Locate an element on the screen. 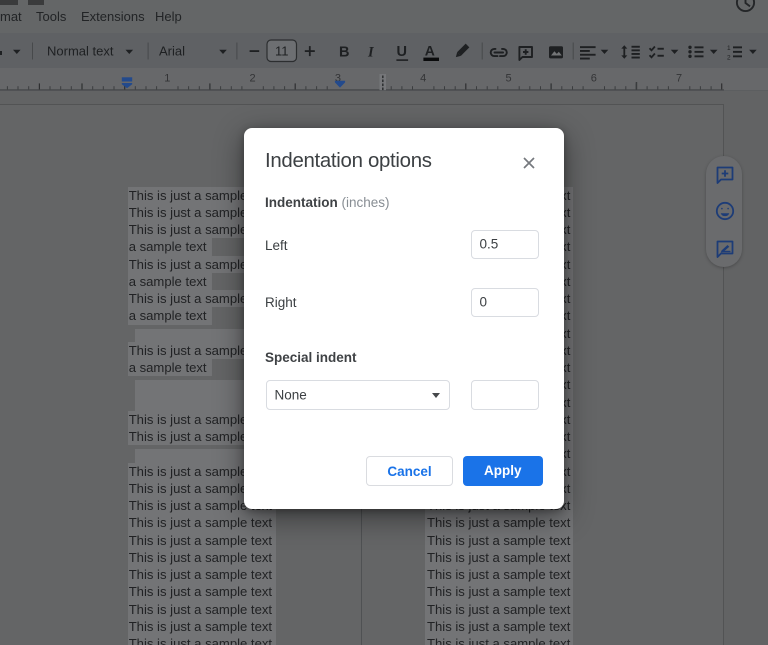 The height and width of the screenshot is (645, 768). svg-text: Normal text is located at coordinates (80, 51).